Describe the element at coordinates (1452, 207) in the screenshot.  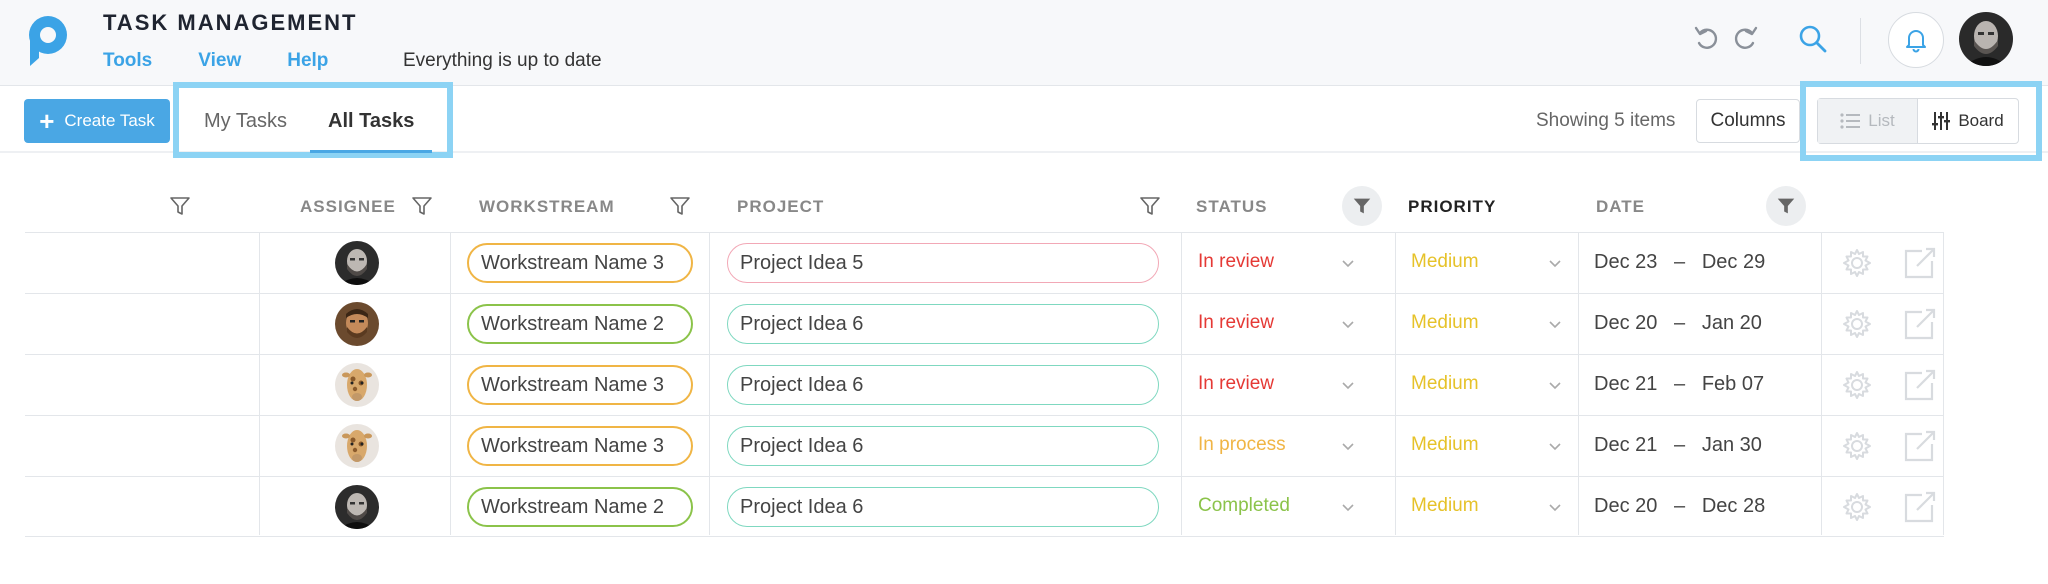
I see `column-header-priority: PRIORITY` at that location.